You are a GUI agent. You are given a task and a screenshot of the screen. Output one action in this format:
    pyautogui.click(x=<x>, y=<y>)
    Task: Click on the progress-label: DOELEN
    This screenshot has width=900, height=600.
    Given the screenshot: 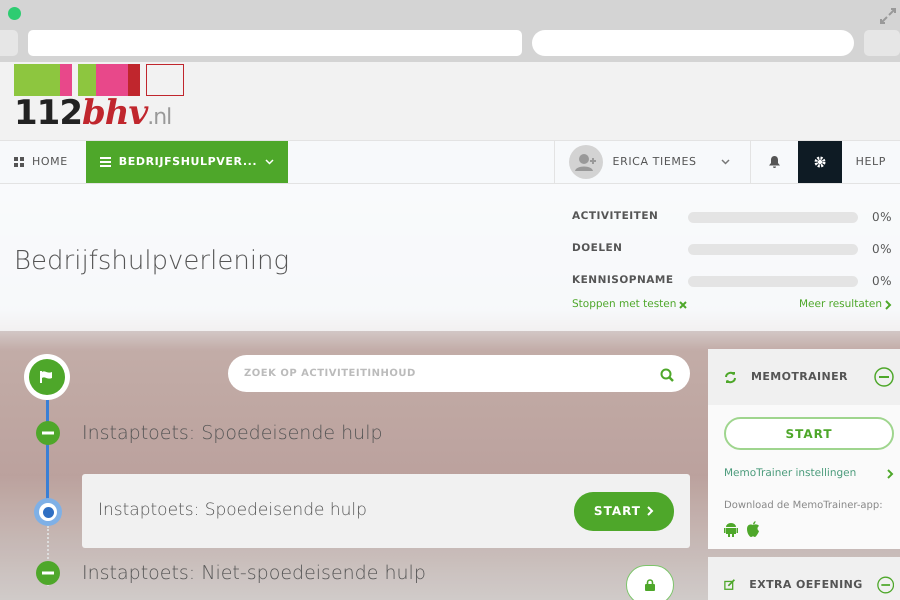 What is the action you would take?
    pyautogui.click(x=597, y=248)
    